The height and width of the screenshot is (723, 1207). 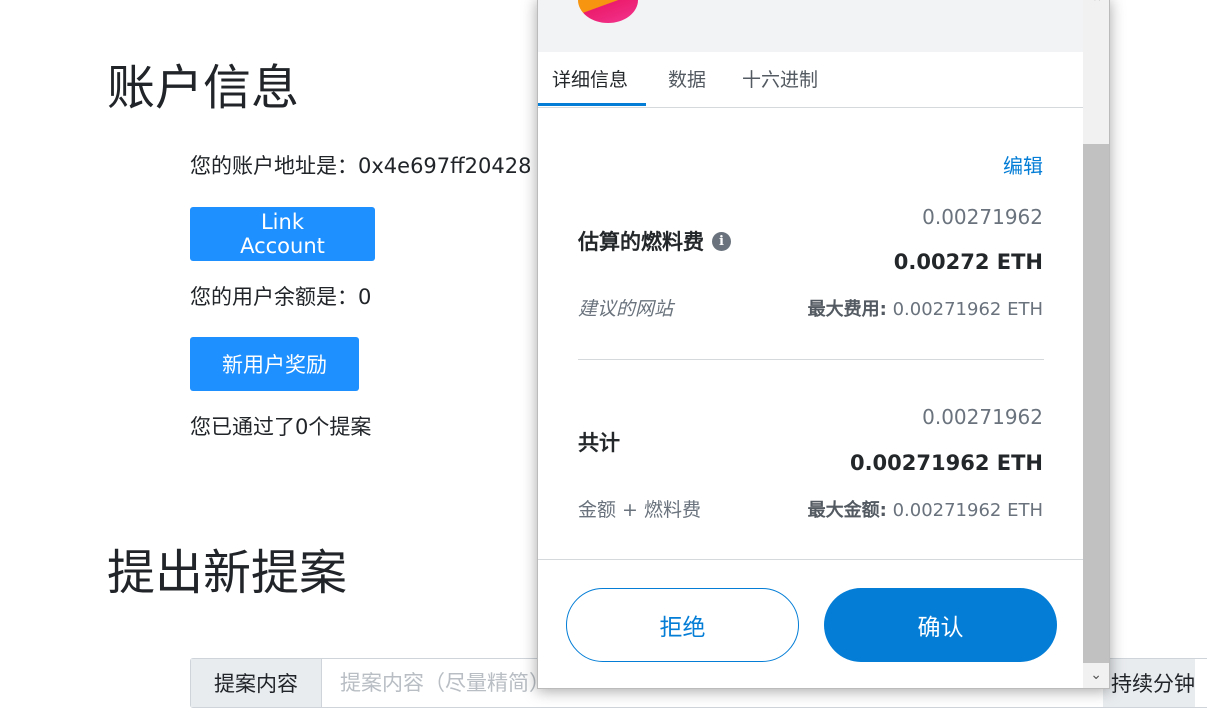 What do you see at coordinates (1023, 164) in the screenshot?
I see `edit-gas-link: 编辑` at bounding box center [1023, 164].